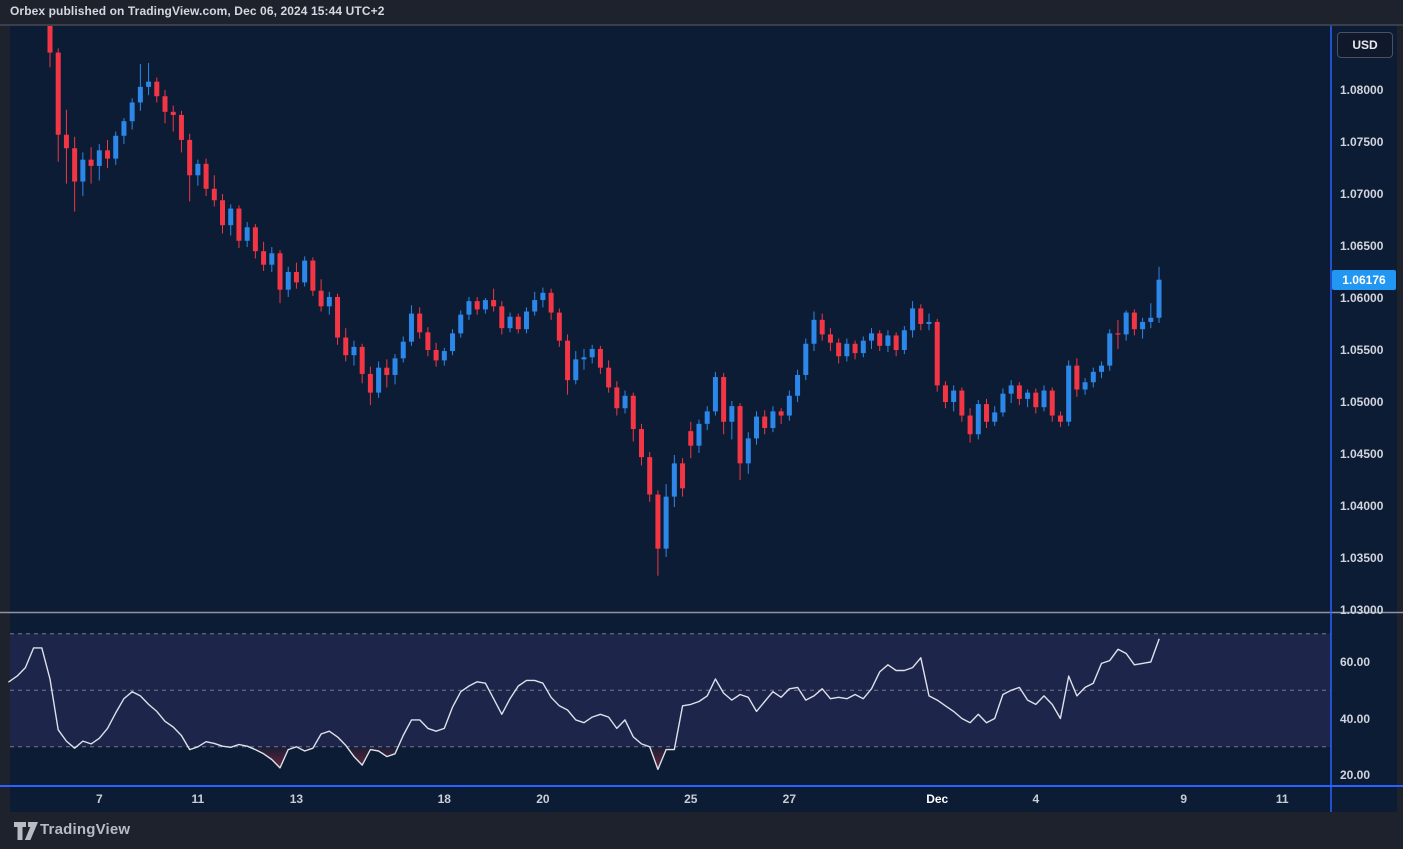 This screenshot has height=849, width=1403. What do you see at coordinates (1355, 775) in the screenshot?
I see `rsi-tick-label: 20.00` at bounding box center [1355, 775].